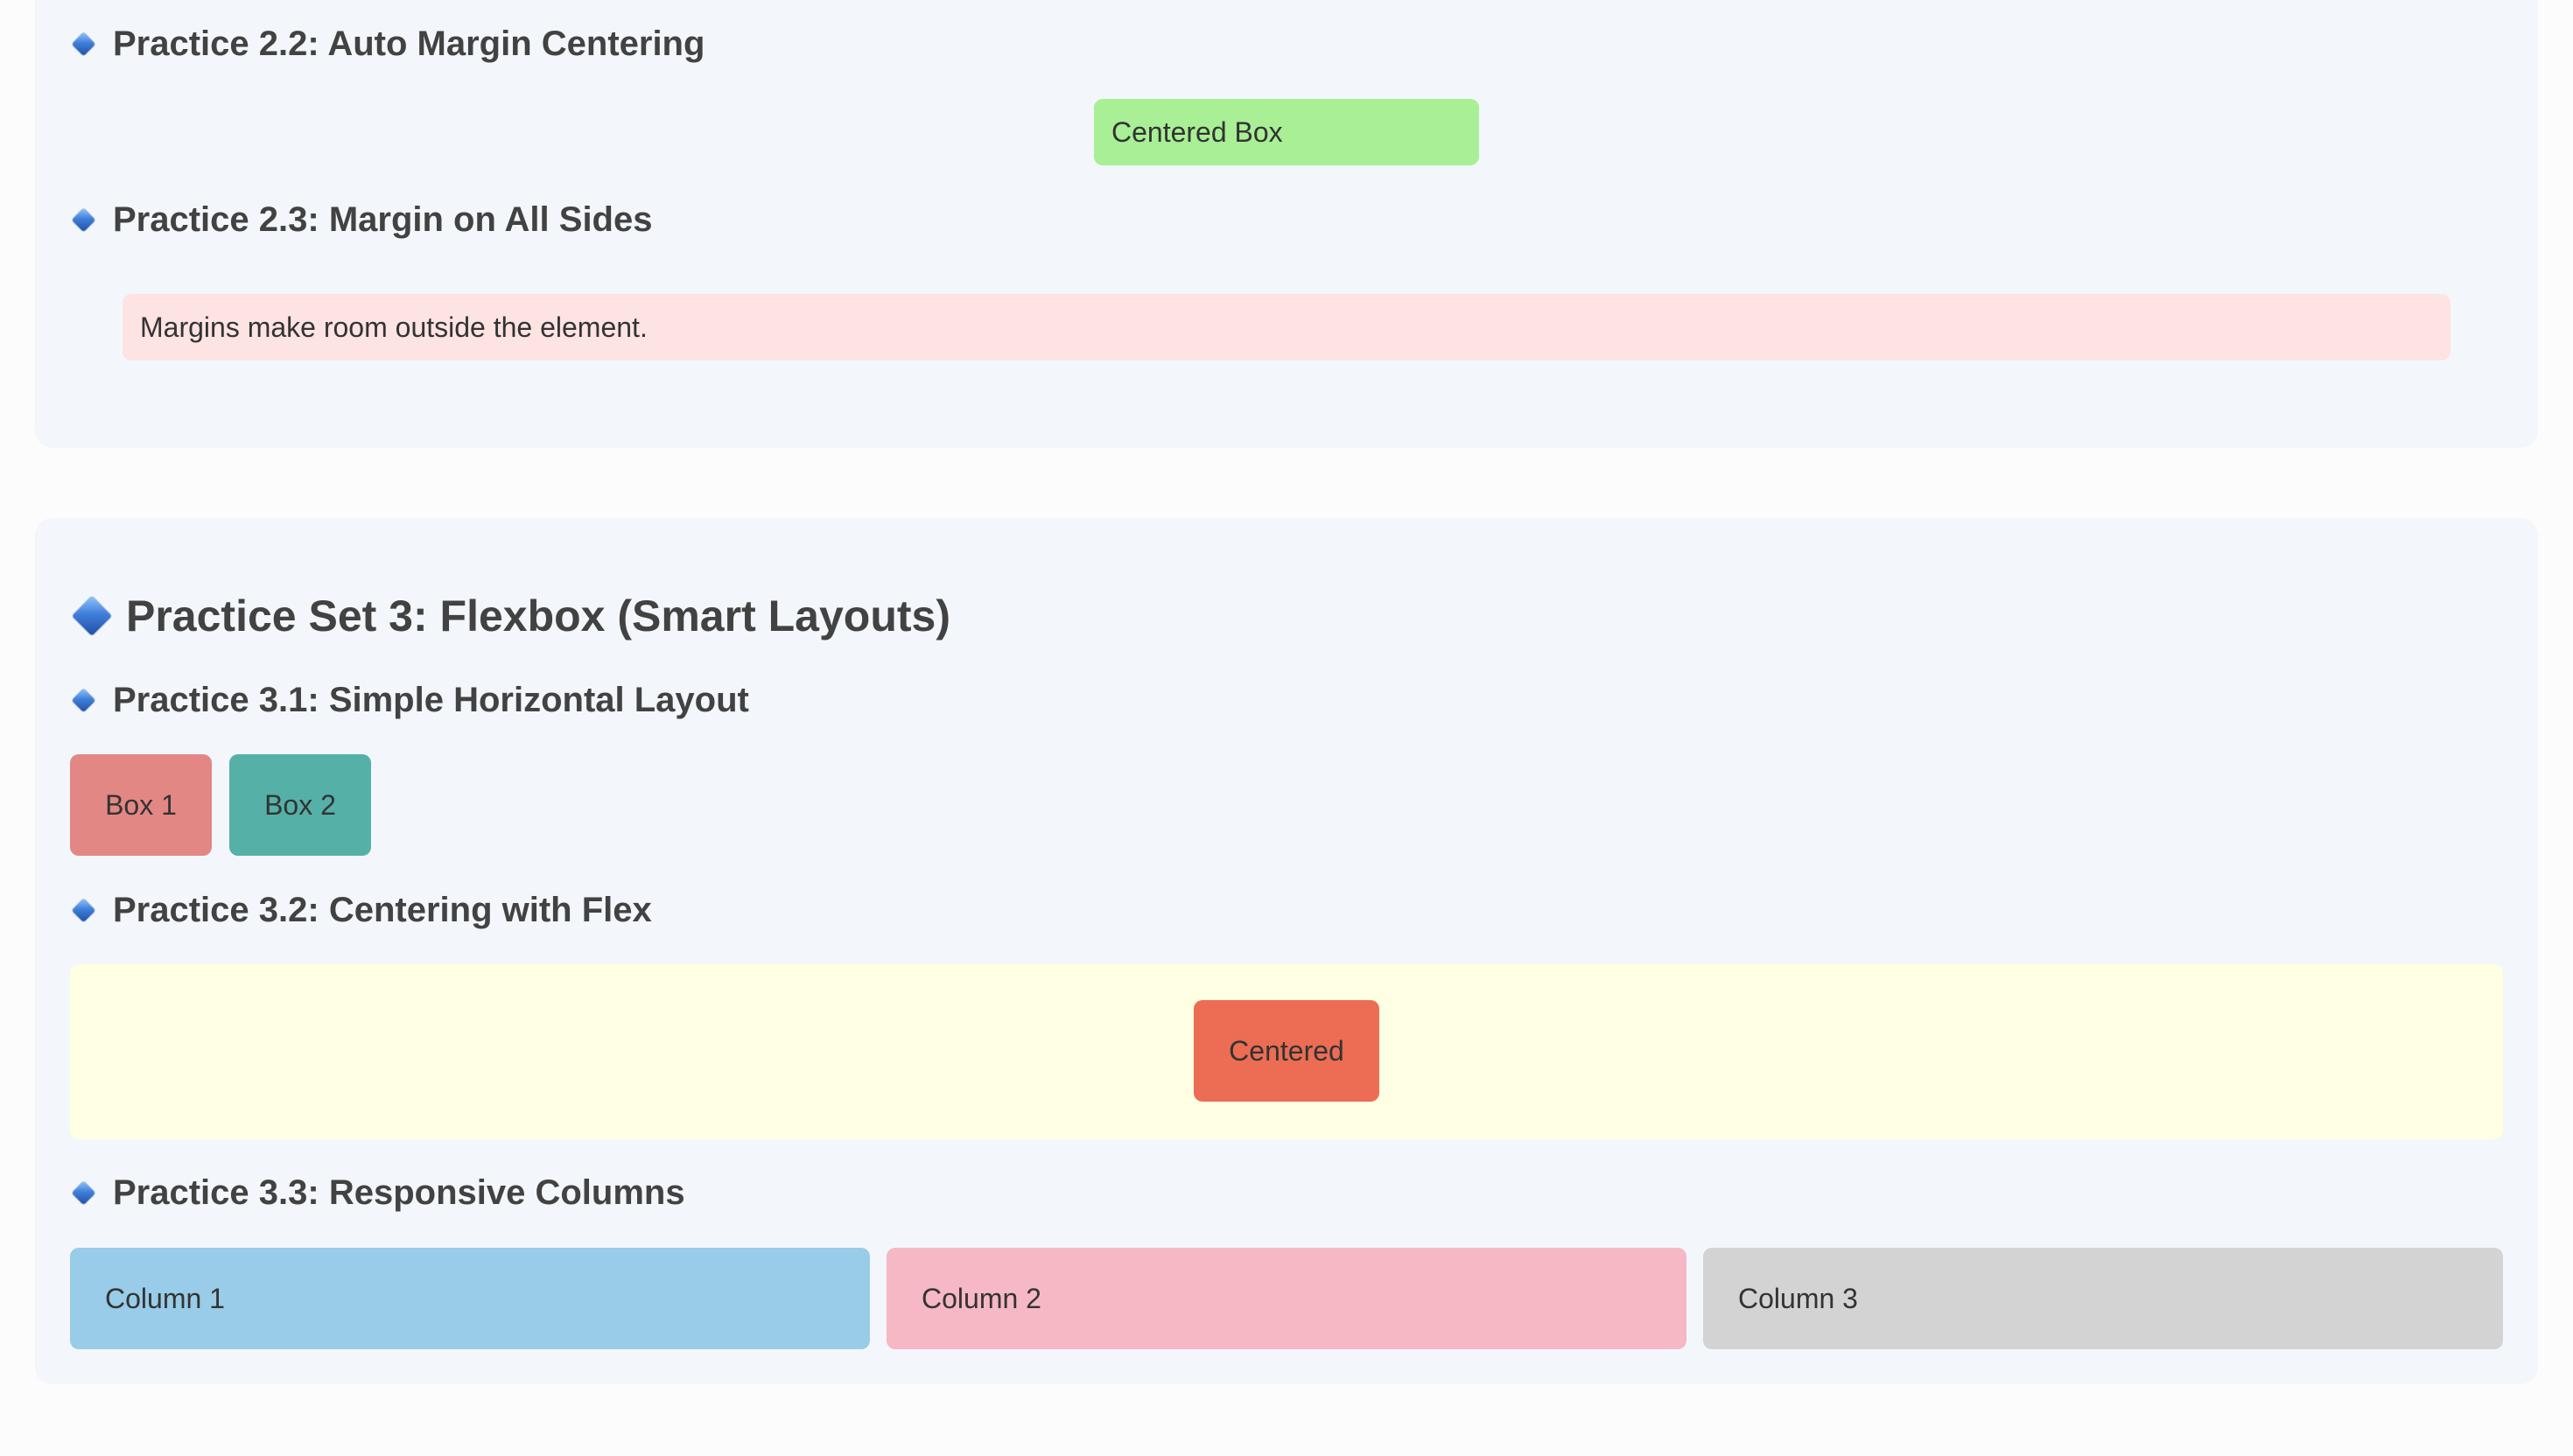  What do you see at coordinates (399, 1192) in the screenshot?
I see `practice-3-3-title: Practice 3.3: Responsive Columns` at bounding box center [399, 1192].